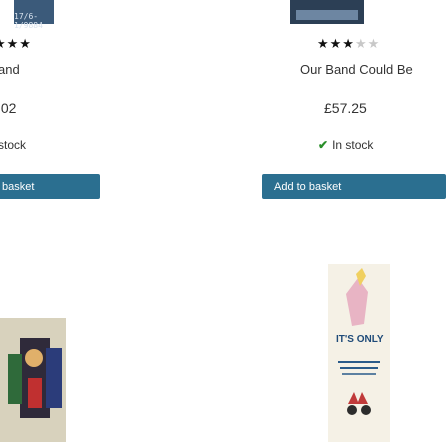  I want to click on book-cover-image-bottom-left, so click(33, 380).